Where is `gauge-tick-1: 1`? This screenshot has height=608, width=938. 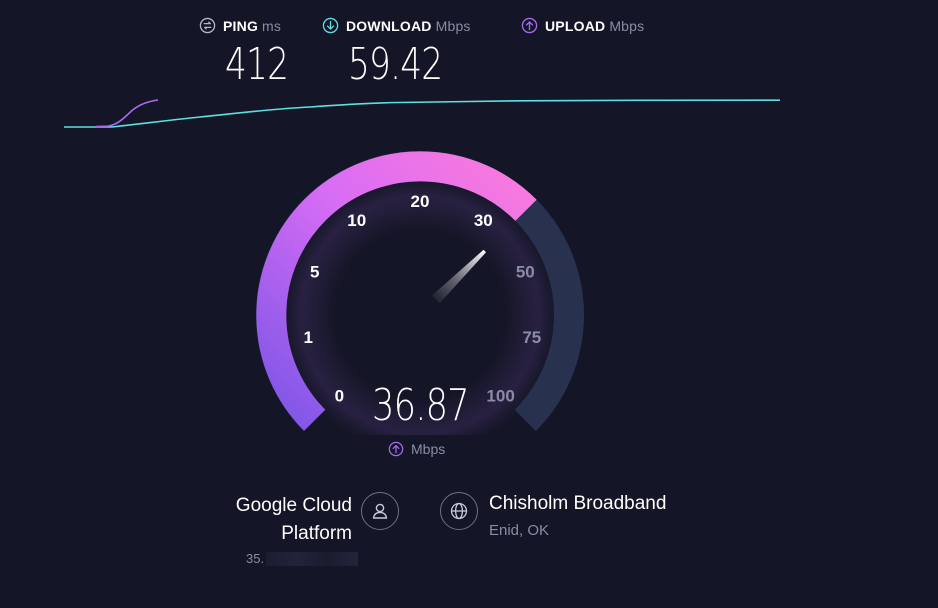
gauge-tick-1: 1 is located at coordinates (307, 337).